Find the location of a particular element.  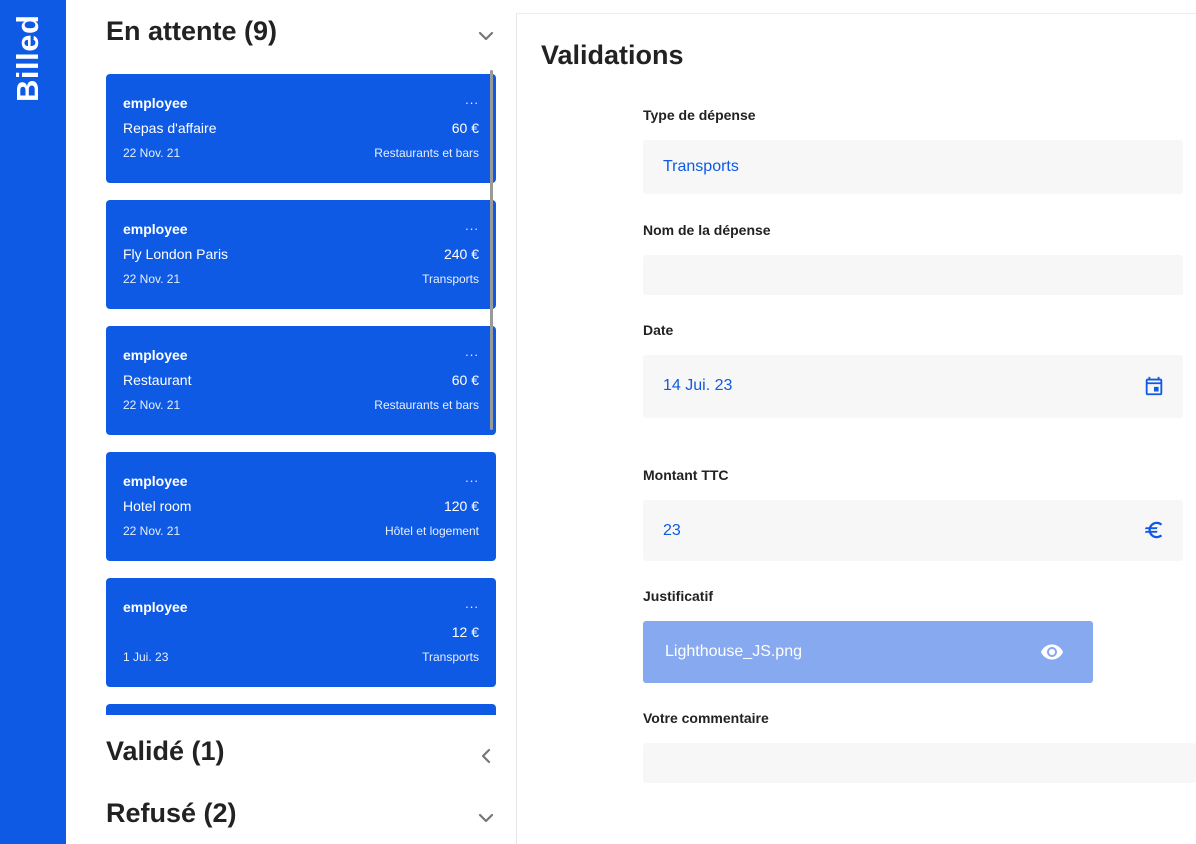

bill-amount: 240 € is located at coordinates (461, 254).